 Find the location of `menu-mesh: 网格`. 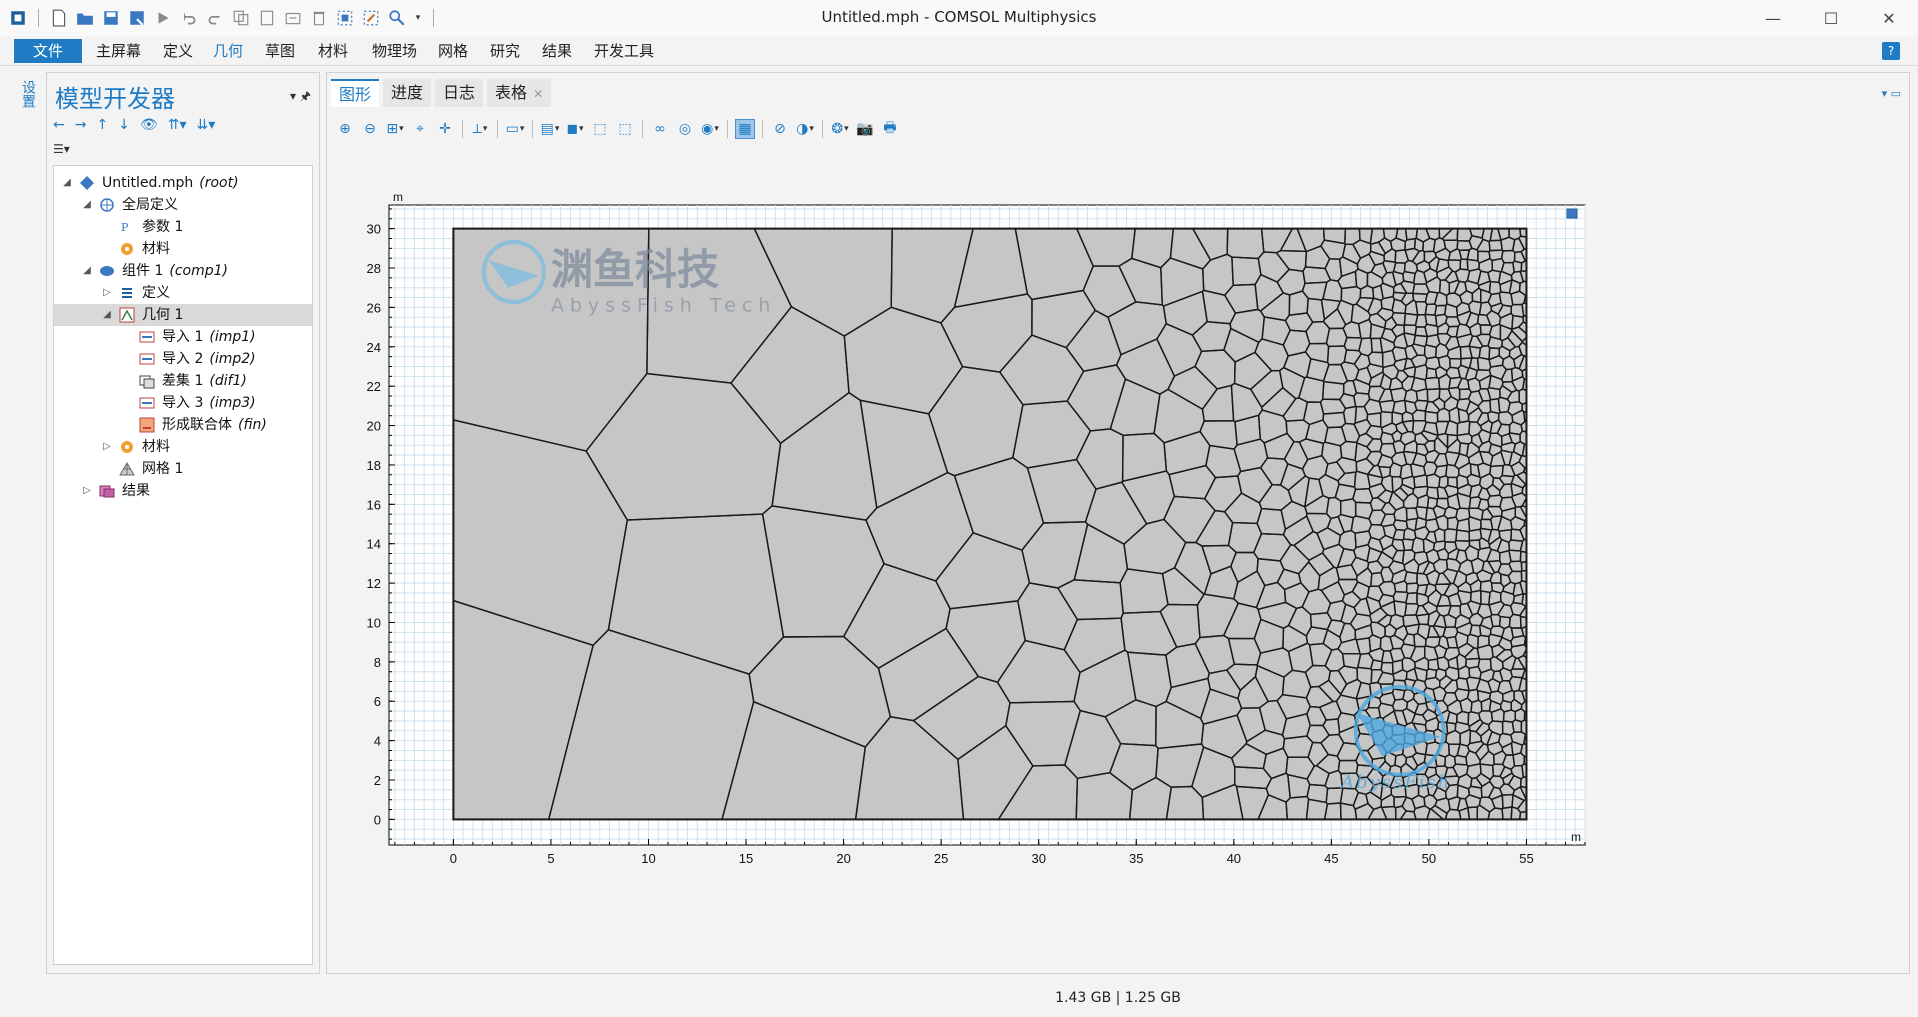

menu-mesh: 网格 is located at coordinates (453, 51).